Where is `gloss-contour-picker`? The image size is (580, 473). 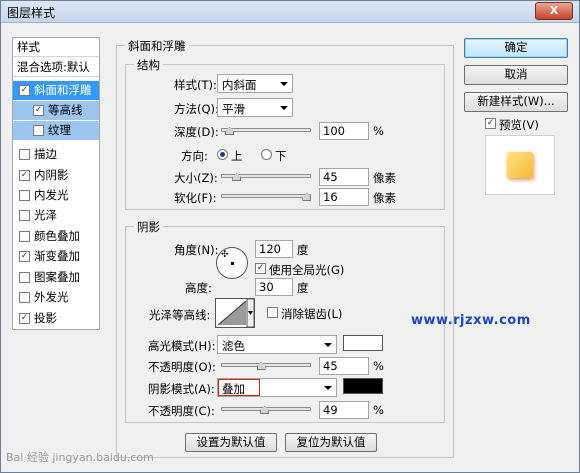
gloss-contour-picker is located at coordinates (235, 313).